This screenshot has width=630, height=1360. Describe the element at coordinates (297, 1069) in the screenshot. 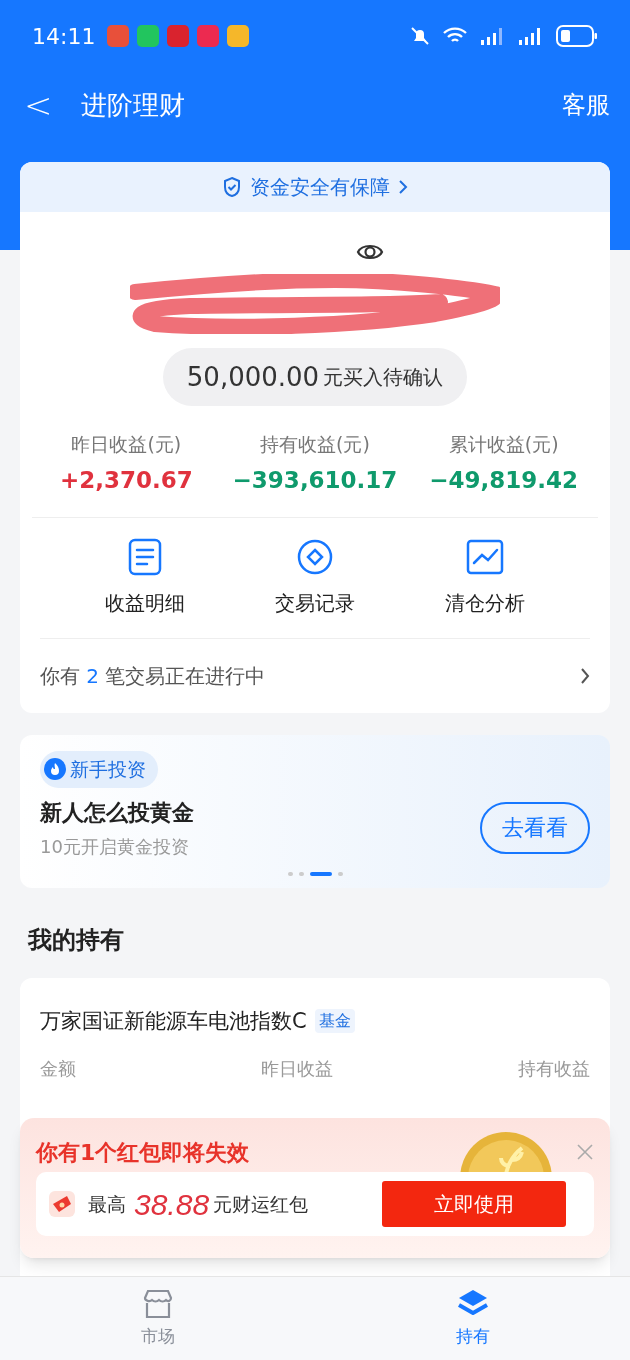

I see `column-label: 昨日收益` at that location.